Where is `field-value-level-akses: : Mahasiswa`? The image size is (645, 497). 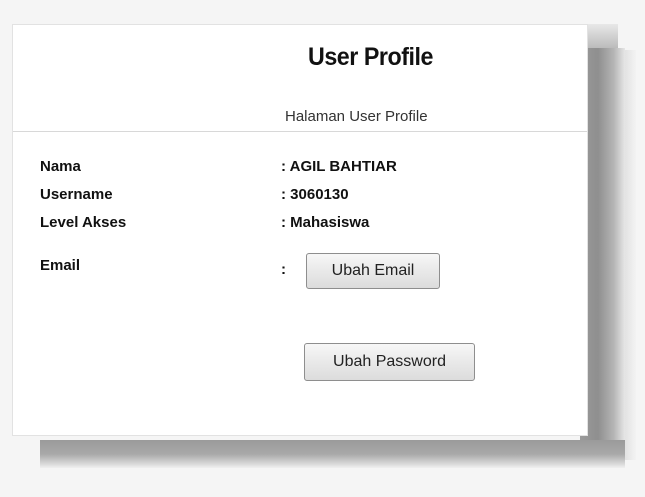 field-value-level-akses: : Mahasiswa is located at coordinates (325, 222).